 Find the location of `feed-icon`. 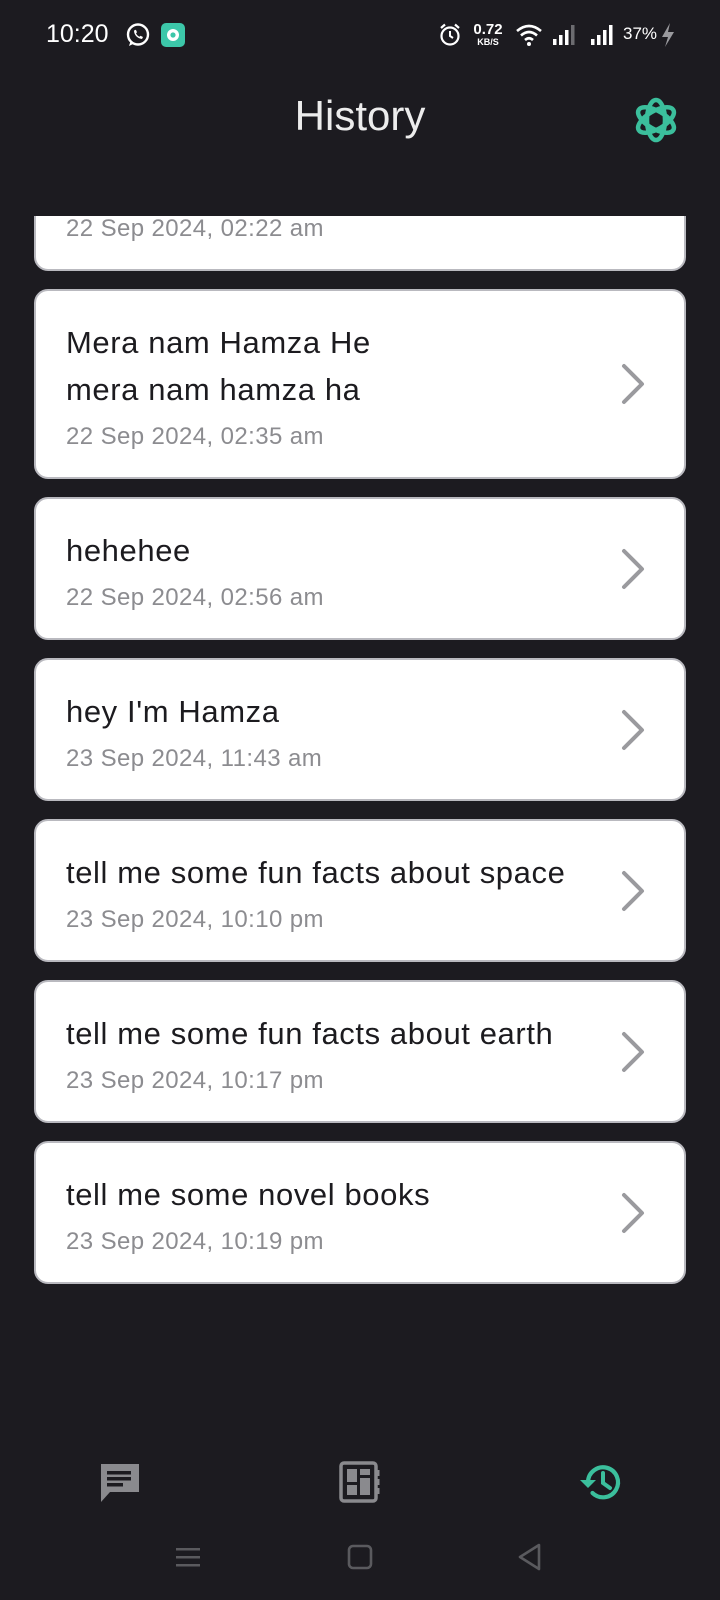

feed-icon is located at coordinates (360, 1484).